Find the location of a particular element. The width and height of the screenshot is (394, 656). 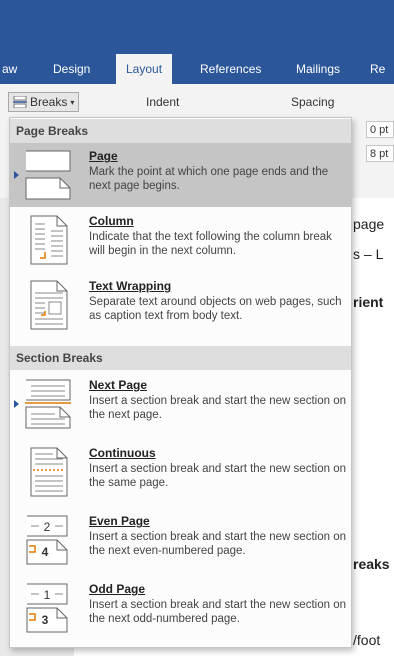

page-number-badge: 4 is located at coordinates (45, 552).